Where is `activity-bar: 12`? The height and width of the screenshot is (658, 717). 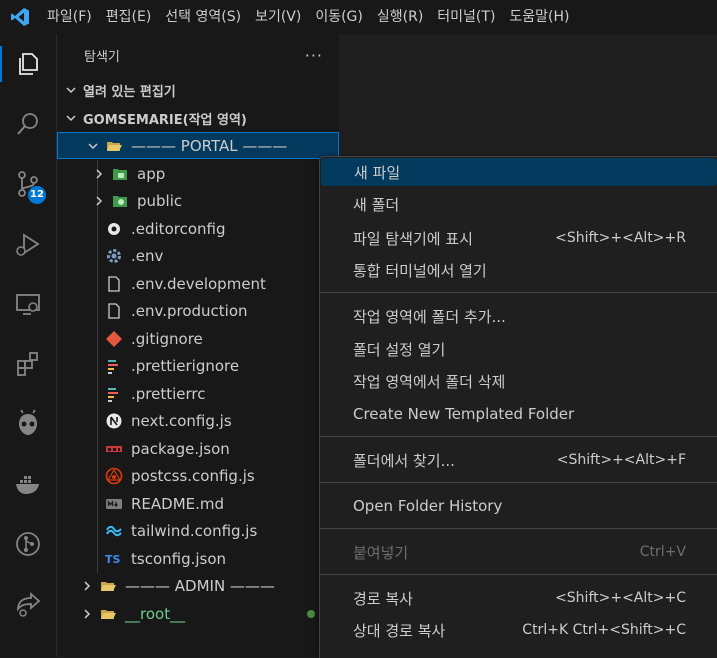 activity-bar: 12 is located at coordinates (28, 345).